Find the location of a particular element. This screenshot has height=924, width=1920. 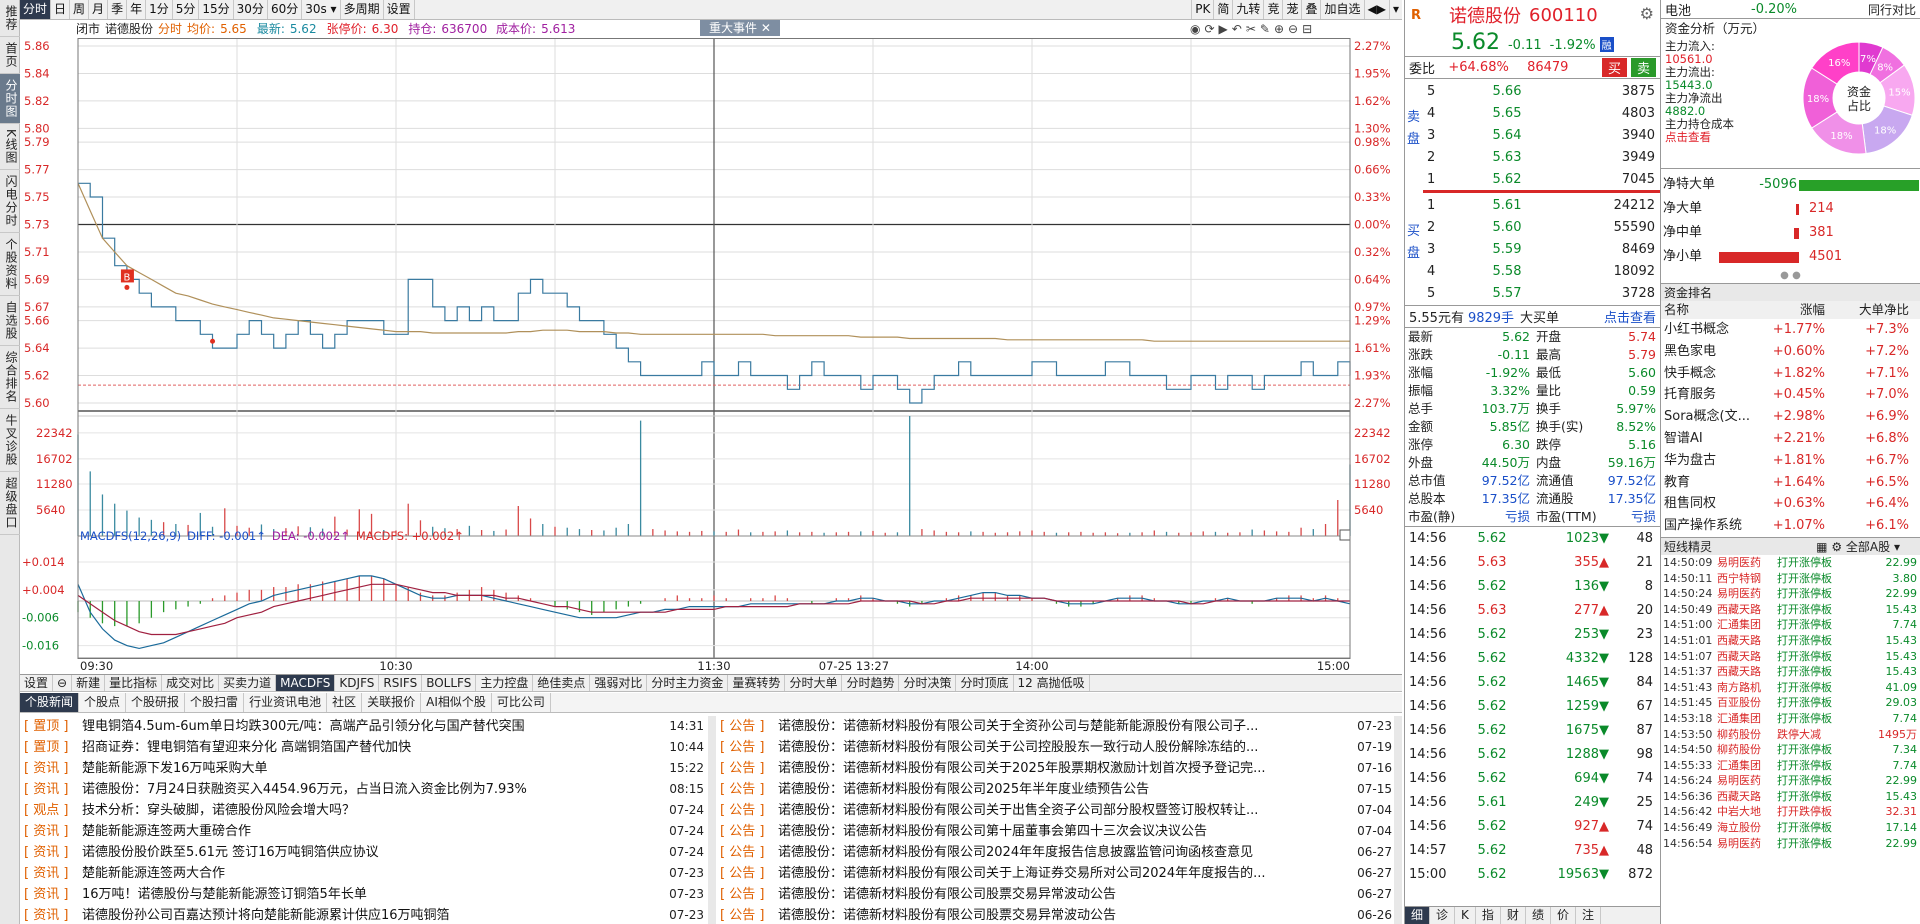

period-tab: 月 is located at coordinates (99, 9).